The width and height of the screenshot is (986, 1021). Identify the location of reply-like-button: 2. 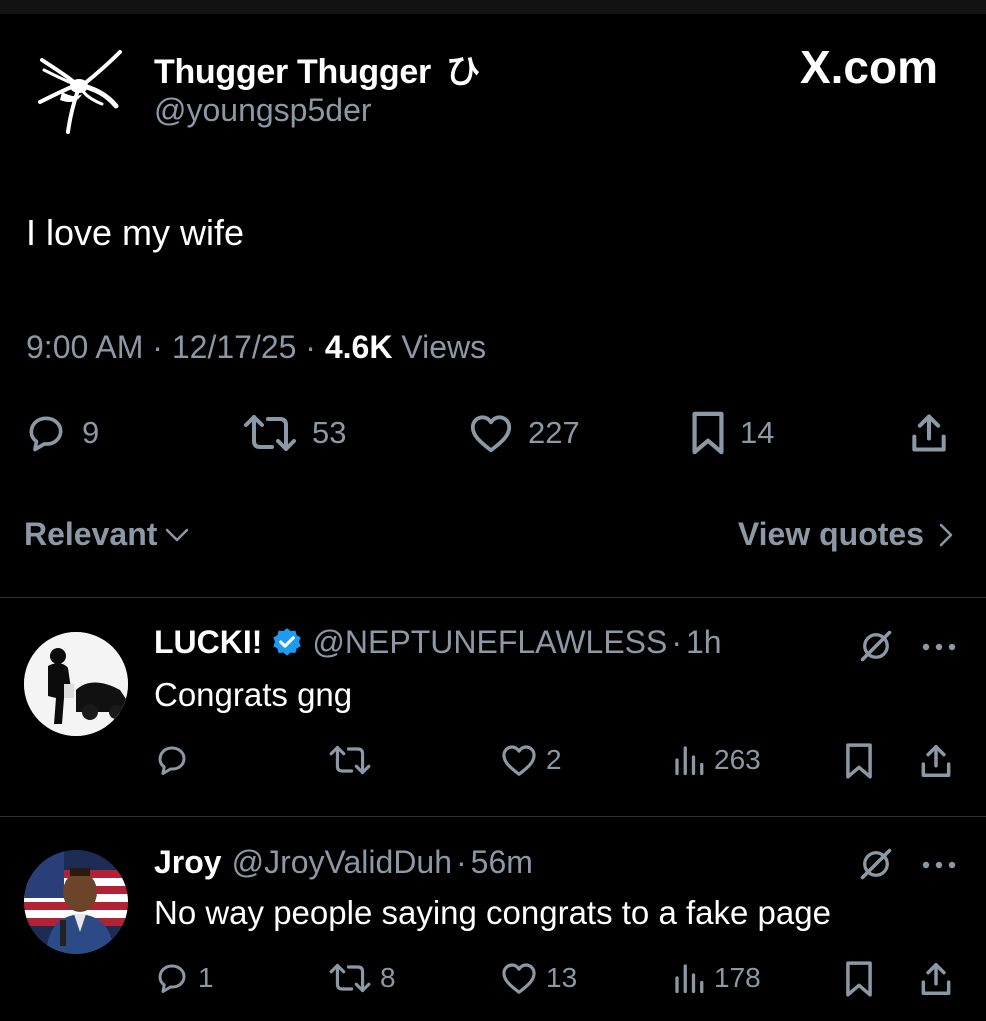
(531, 760).